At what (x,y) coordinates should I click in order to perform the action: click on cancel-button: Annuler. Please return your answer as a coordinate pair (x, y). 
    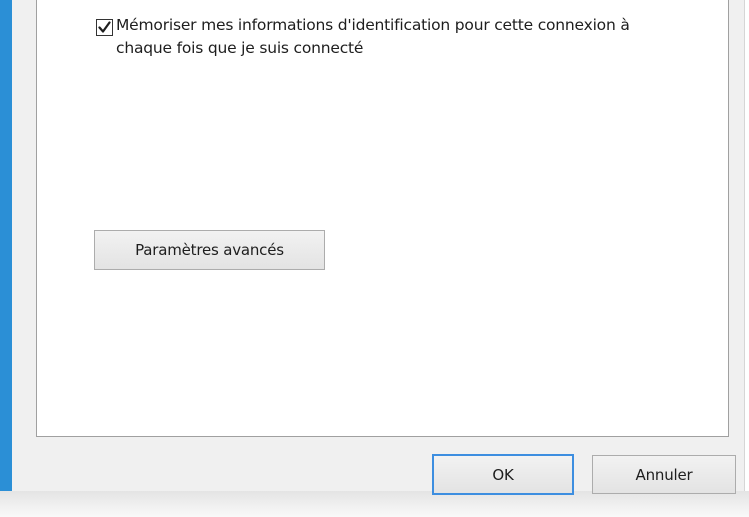
    Looking at the image, I should click on (664, 474).